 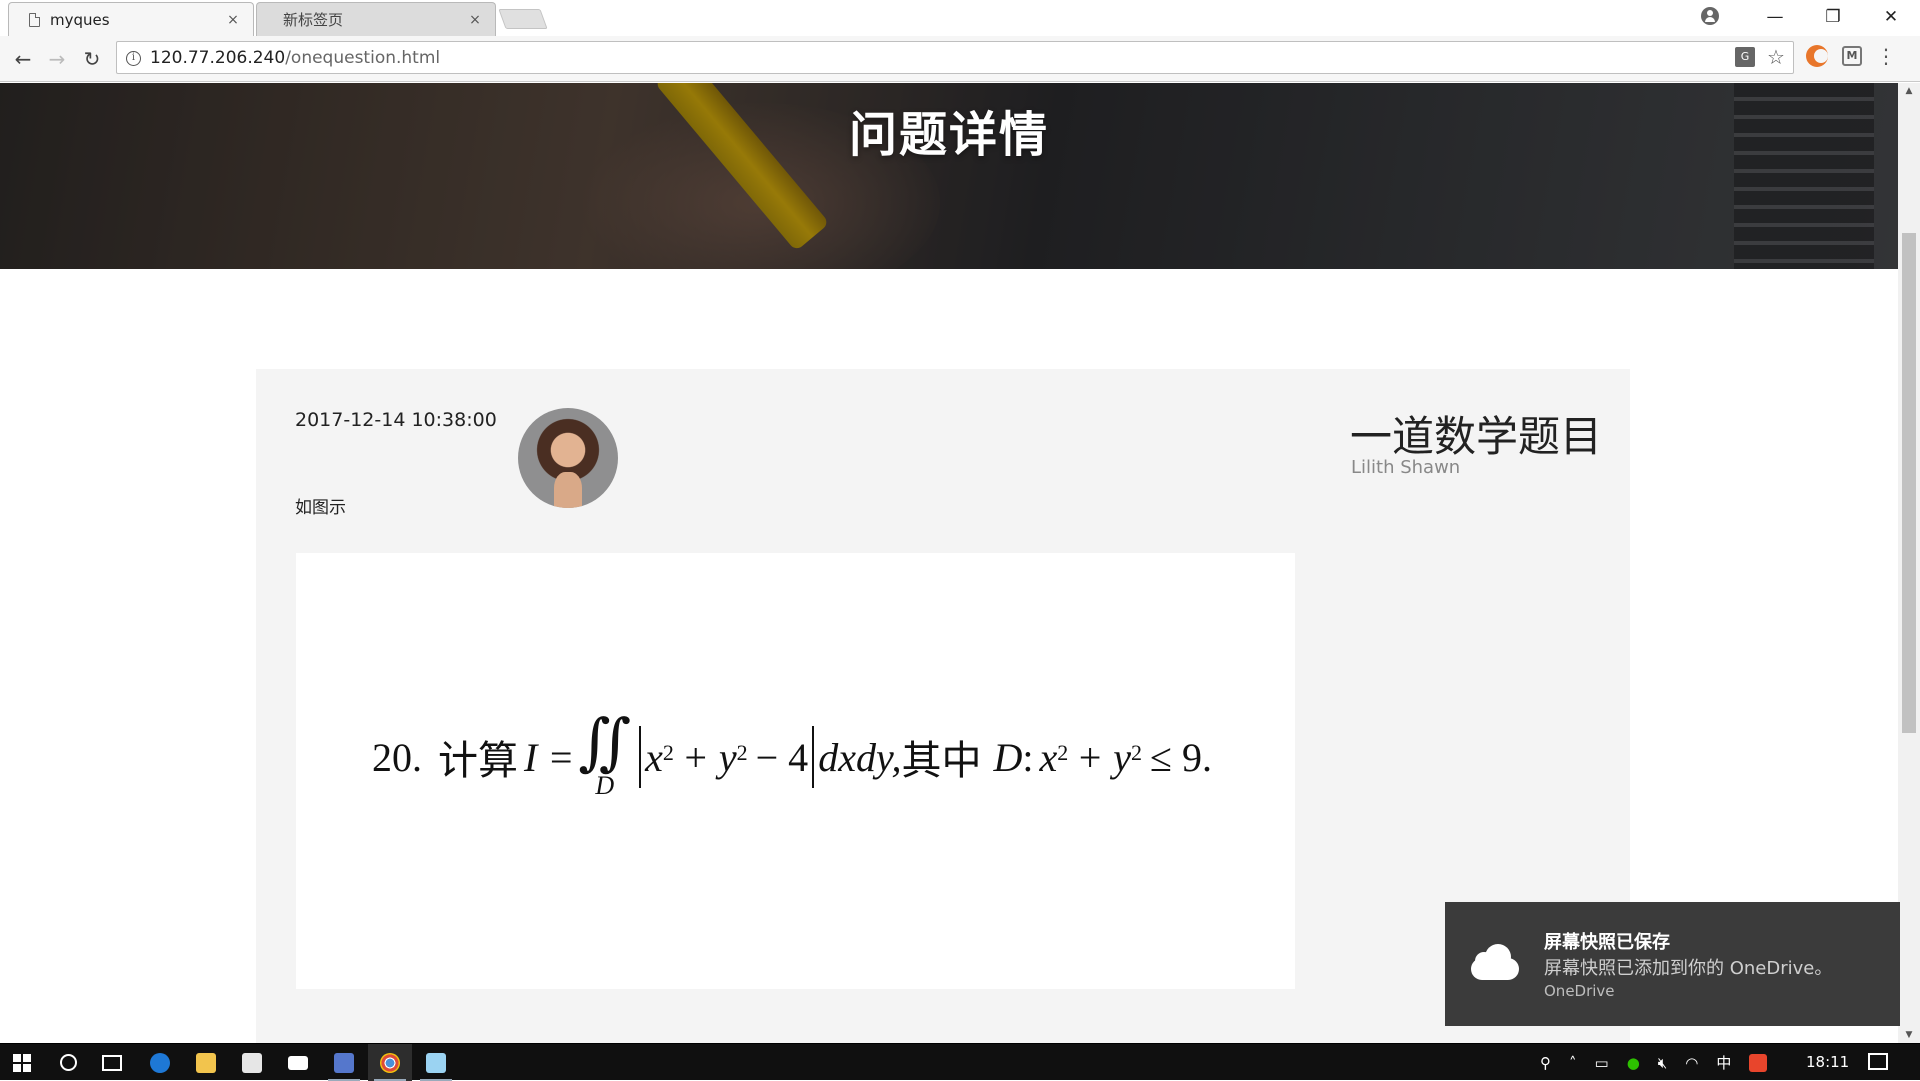 I want to click on taskbar-notepad, so click(x=436, y=1062).